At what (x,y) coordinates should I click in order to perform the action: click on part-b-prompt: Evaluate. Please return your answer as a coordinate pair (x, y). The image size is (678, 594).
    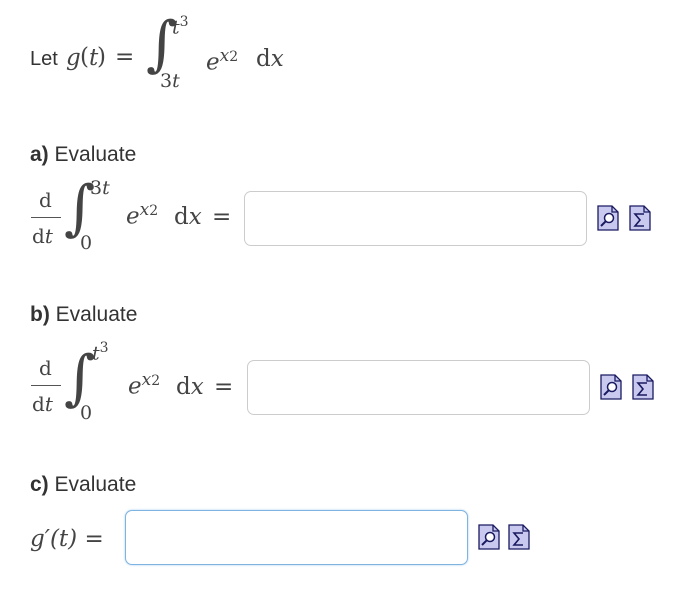
    Looking at the image, I should click on (96, 314).